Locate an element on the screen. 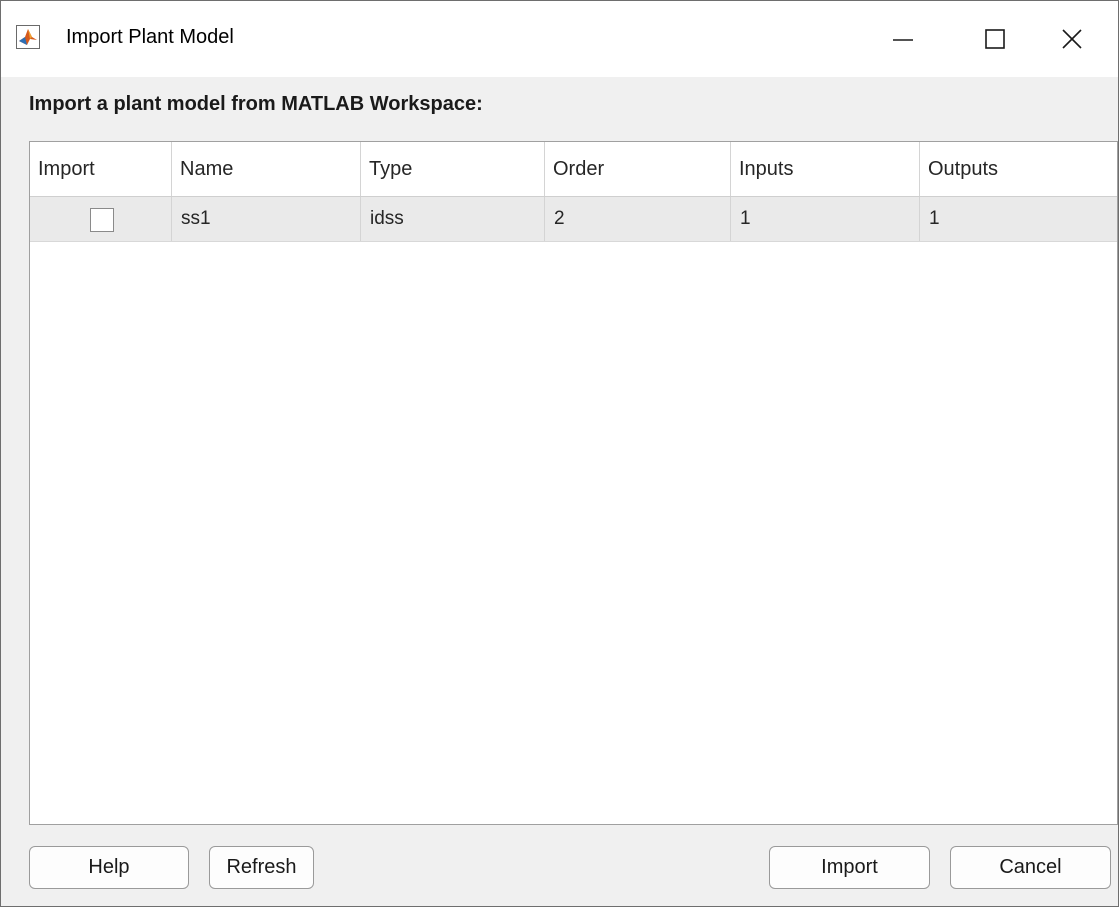  outputs-cell: 1 is located at coordinates (934, 218).